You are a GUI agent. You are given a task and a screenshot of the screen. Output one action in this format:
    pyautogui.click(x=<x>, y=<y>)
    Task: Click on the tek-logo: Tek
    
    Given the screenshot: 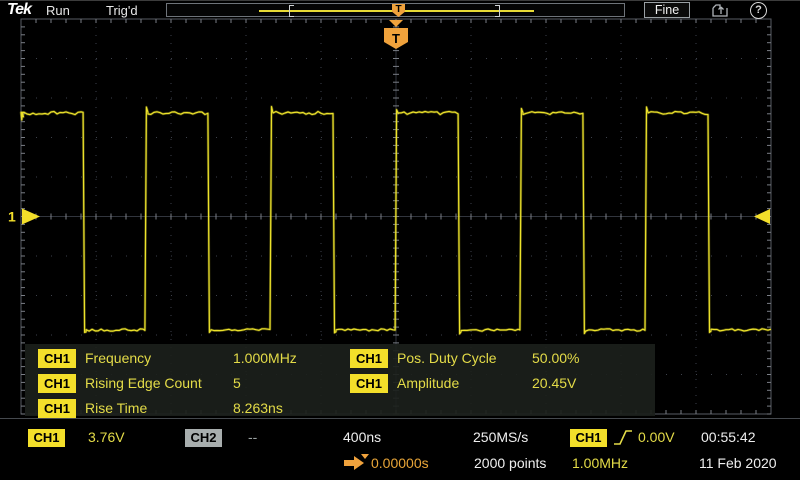 What is the action you would take?
    pyautogui.click(x=19, y=9)
    